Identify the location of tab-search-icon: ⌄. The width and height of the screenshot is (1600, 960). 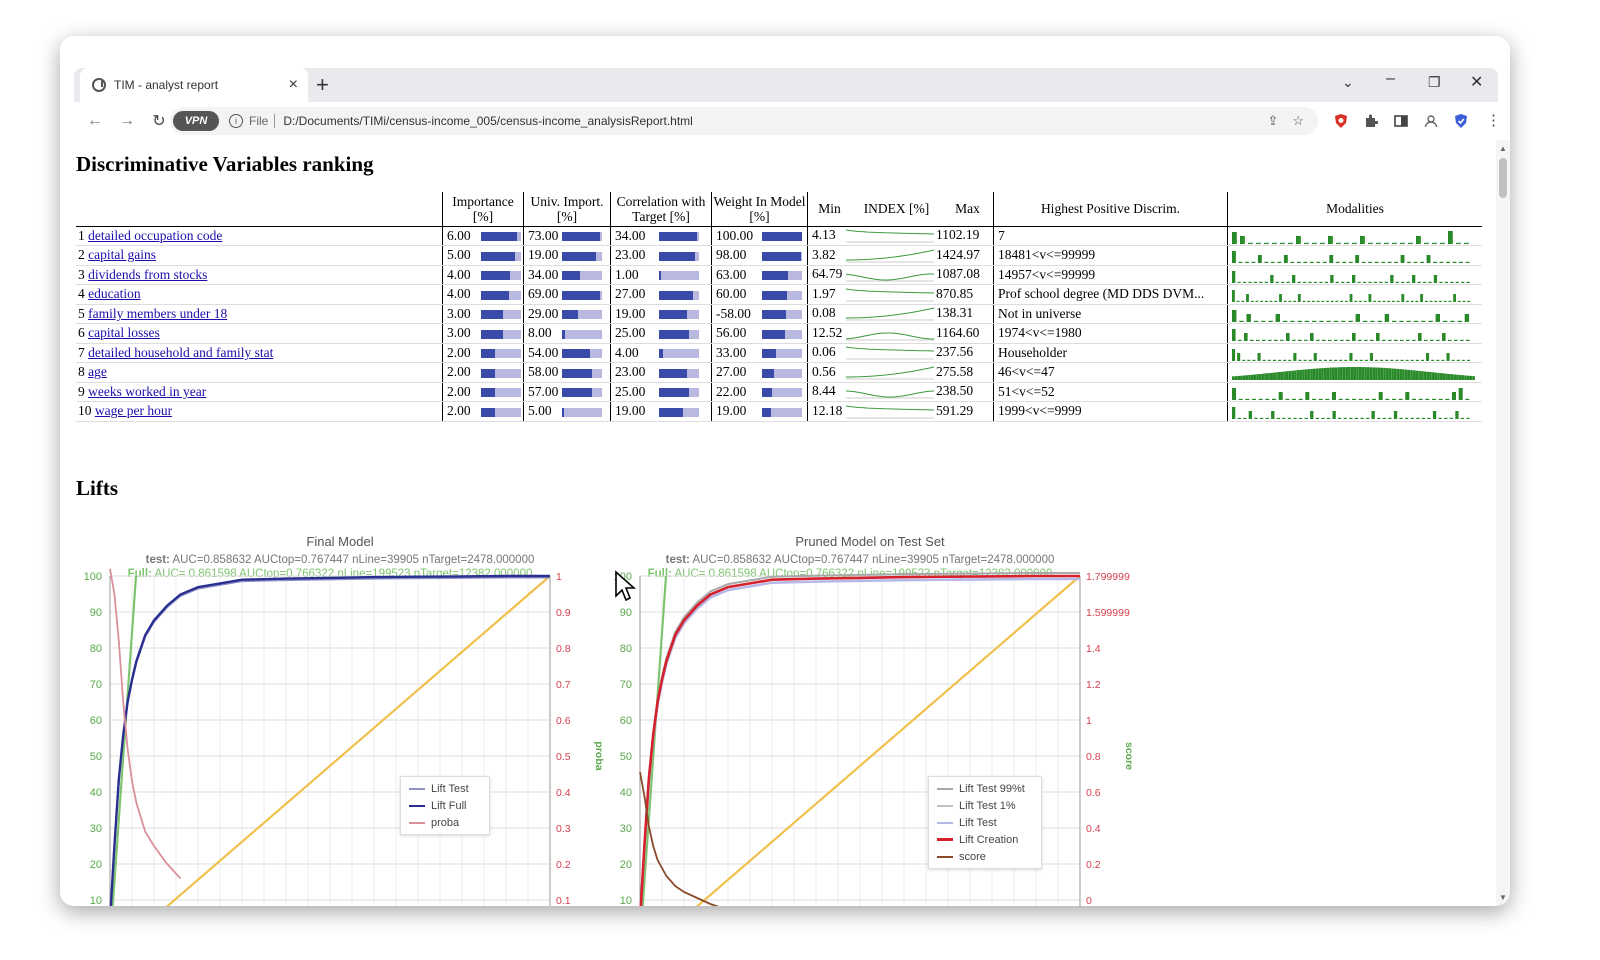
(1348, 82).